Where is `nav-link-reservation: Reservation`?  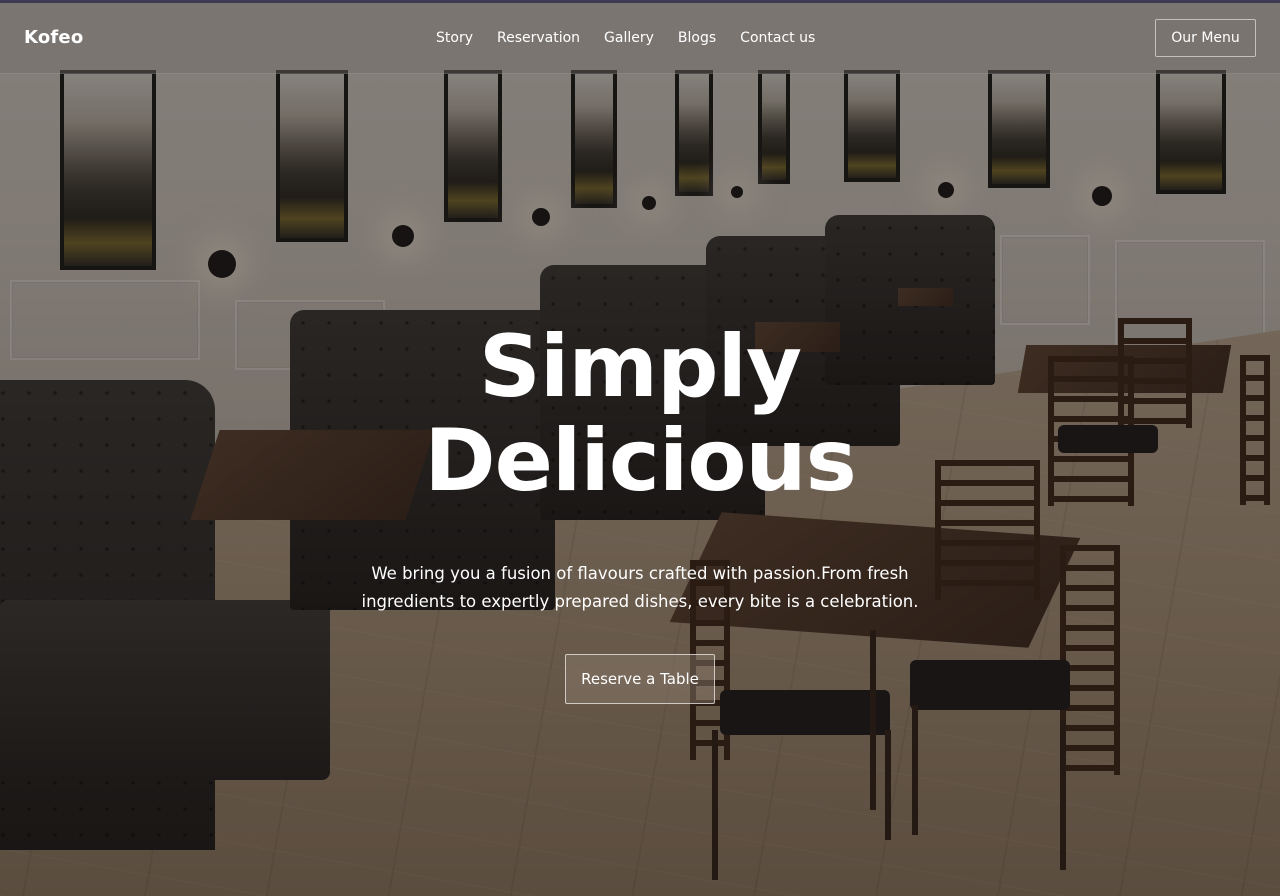
nav-link-reservation: Reservation is located at coordinates (538, 38).